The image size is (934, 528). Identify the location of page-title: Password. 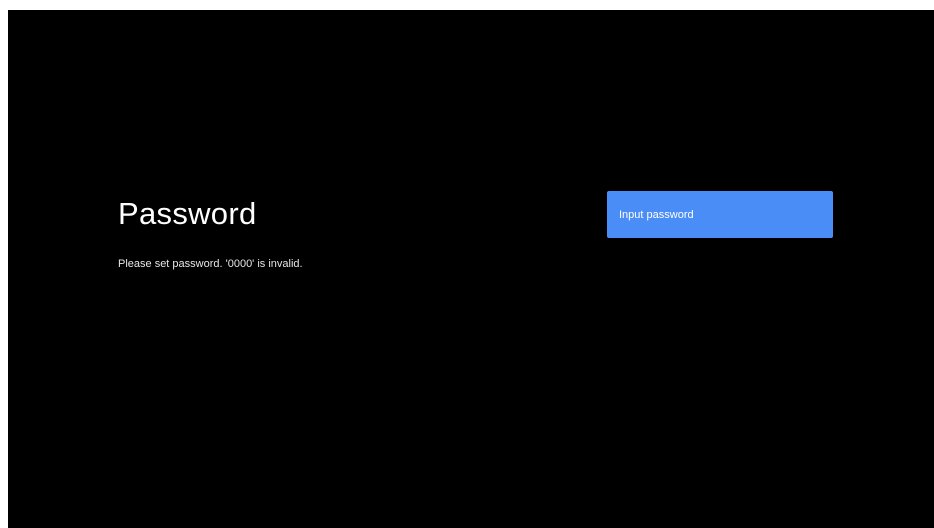
(187, 213).